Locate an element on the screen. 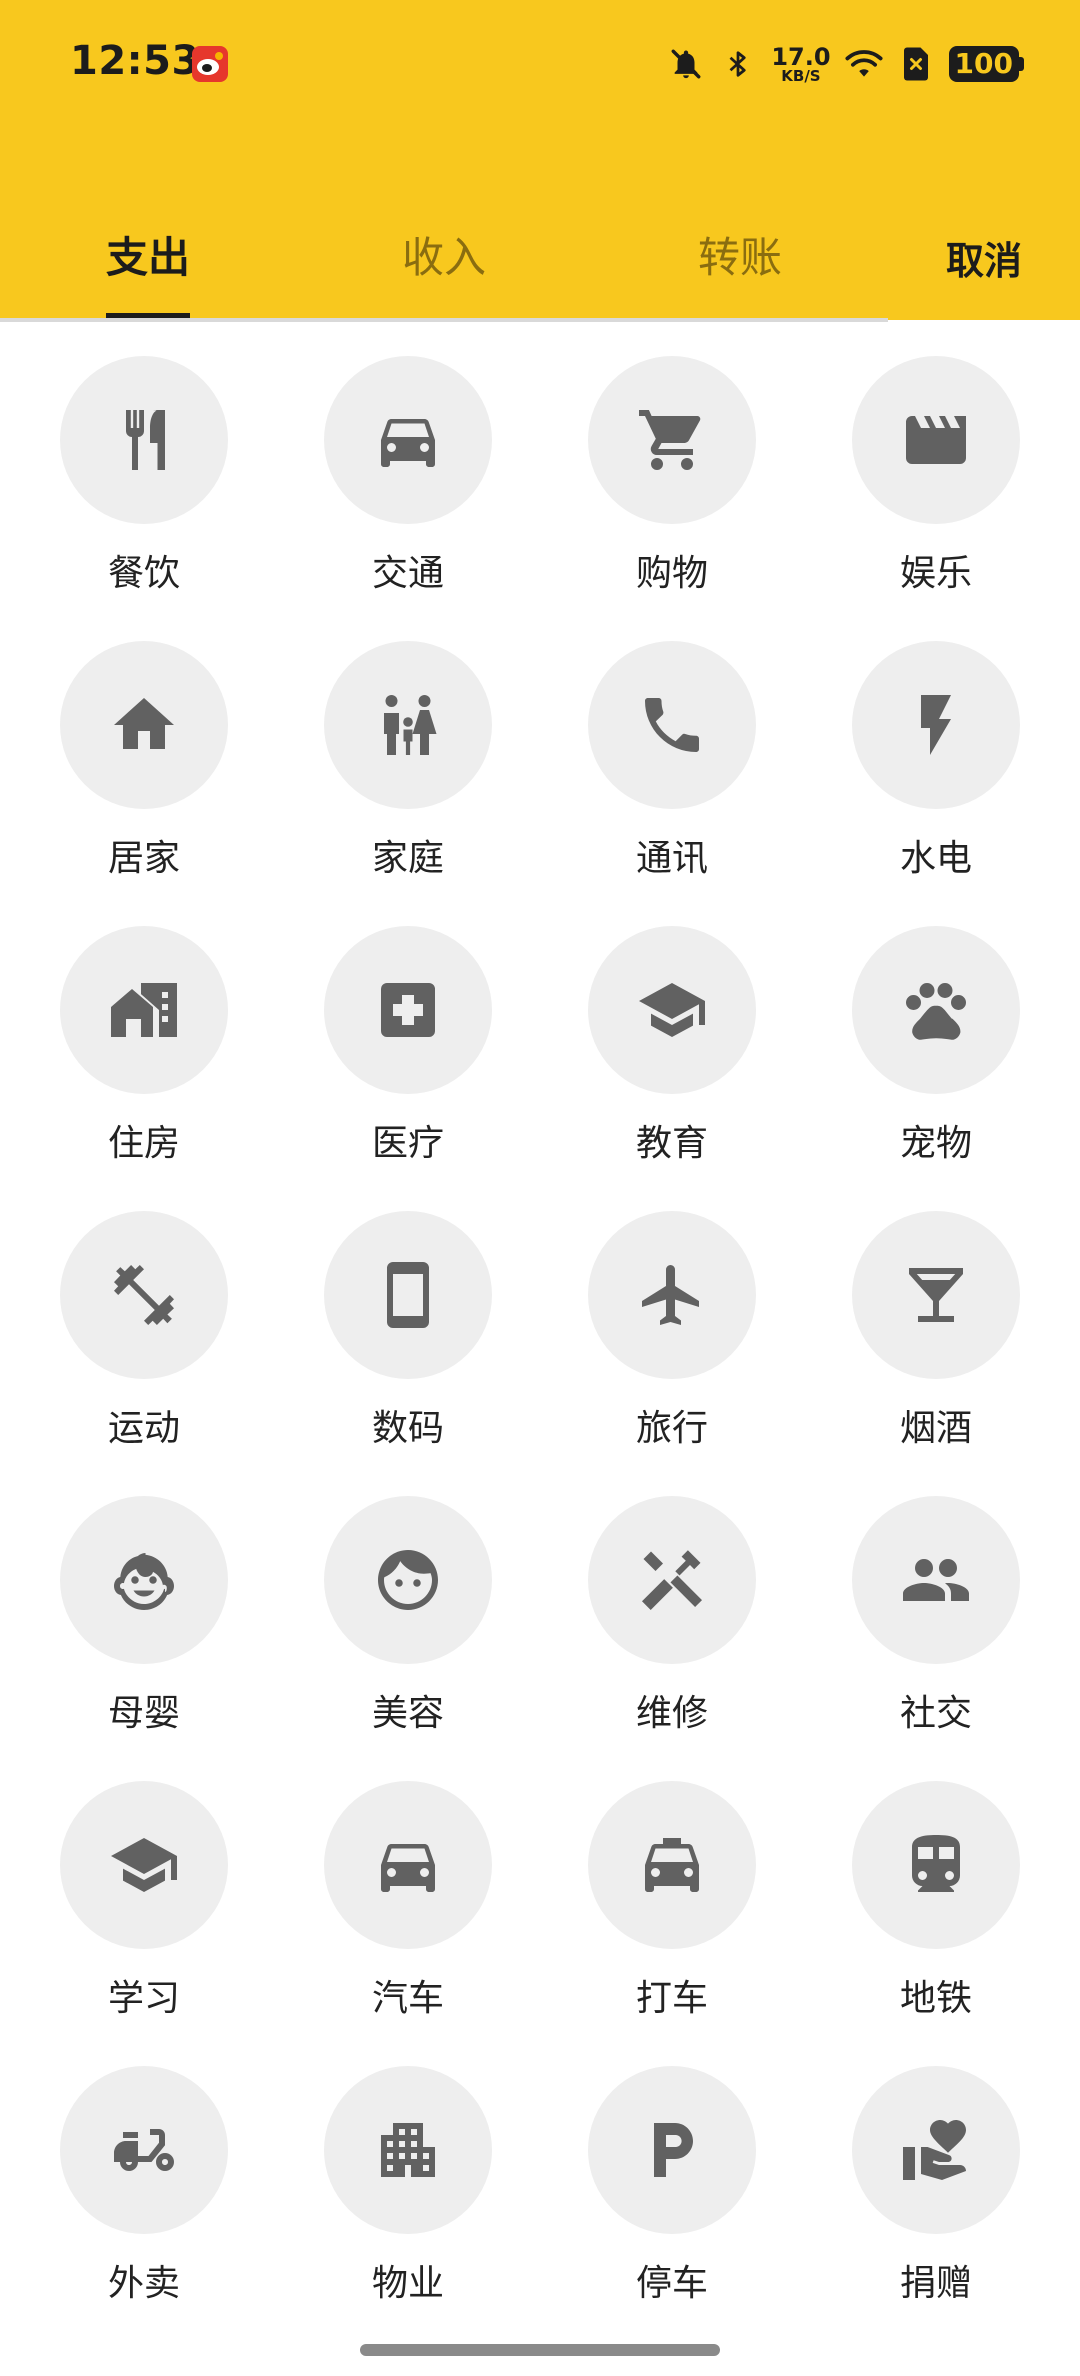 The height and width of the screenshot is (2376, 1080). category-item: 娱乐 is located at coordinates (936, 464).